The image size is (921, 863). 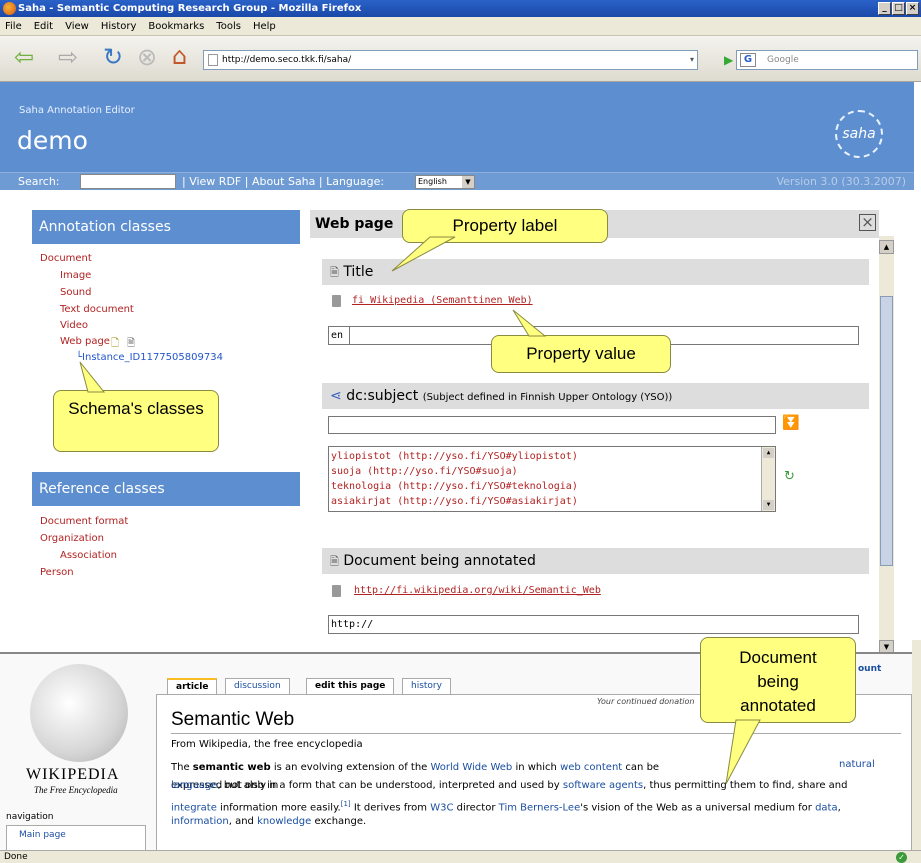 What do you see at coordinates (233, 719) in the screenshot?
I see `article-heading: Semantic Web` at bounding box center [233, 719].